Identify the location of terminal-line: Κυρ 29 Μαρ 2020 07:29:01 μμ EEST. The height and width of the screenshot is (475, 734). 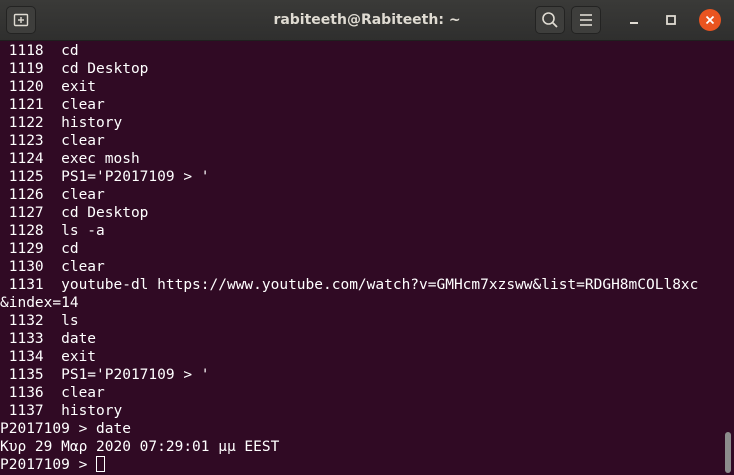
(140, 447).